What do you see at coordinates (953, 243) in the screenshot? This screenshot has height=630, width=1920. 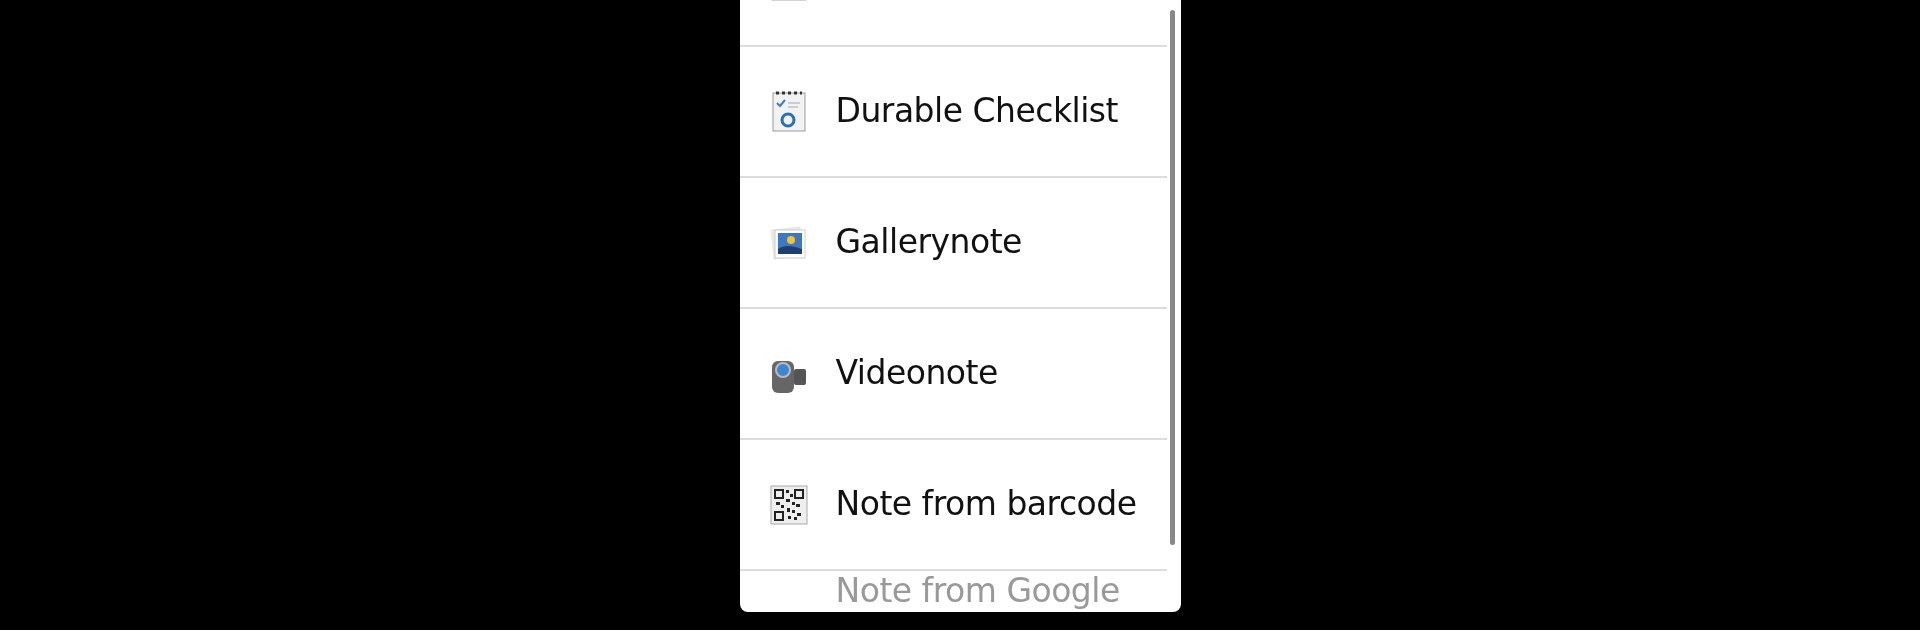 I see `menu-item: Gallerynote` at bounding box center [953, 243].